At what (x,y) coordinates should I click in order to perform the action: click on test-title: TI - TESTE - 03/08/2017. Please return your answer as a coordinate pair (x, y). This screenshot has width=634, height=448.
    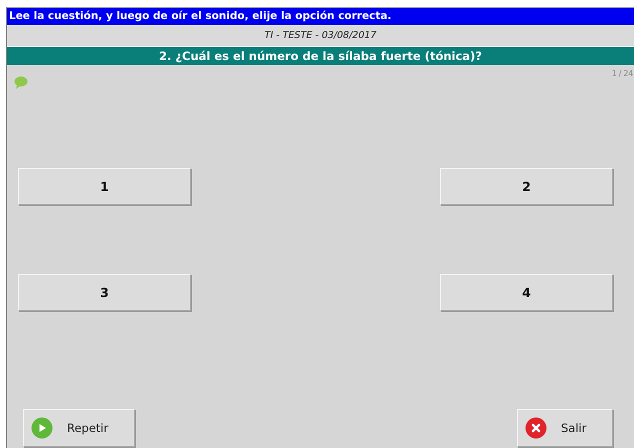
    Looking at the image, I should click on (320, 36).